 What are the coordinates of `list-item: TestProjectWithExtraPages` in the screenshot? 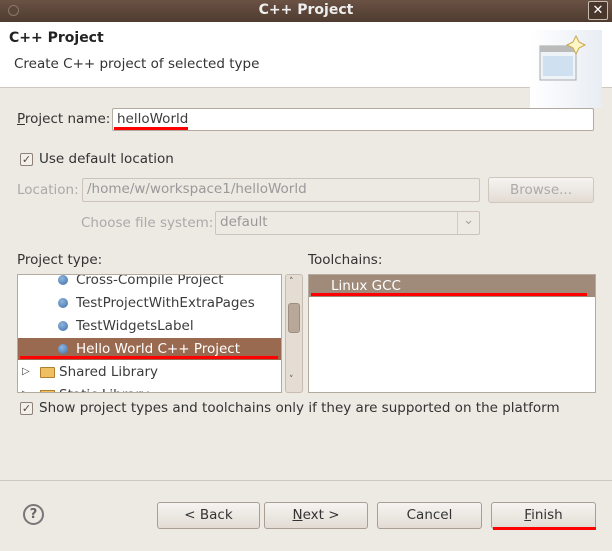 It's located at (149, 303).